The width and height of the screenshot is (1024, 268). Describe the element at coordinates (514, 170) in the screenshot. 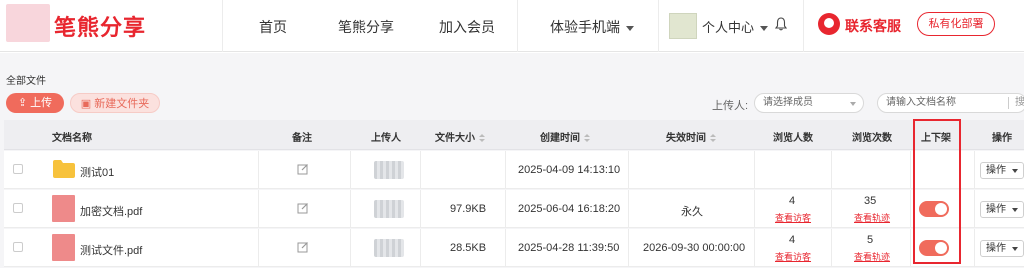

I see `table-row: 测试01 2025-04-09 14:13:10 操作` at that location.